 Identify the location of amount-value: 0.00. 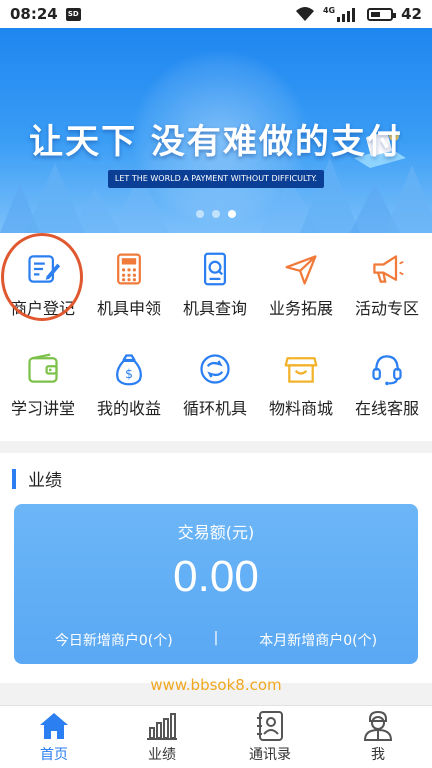
(216, 576).